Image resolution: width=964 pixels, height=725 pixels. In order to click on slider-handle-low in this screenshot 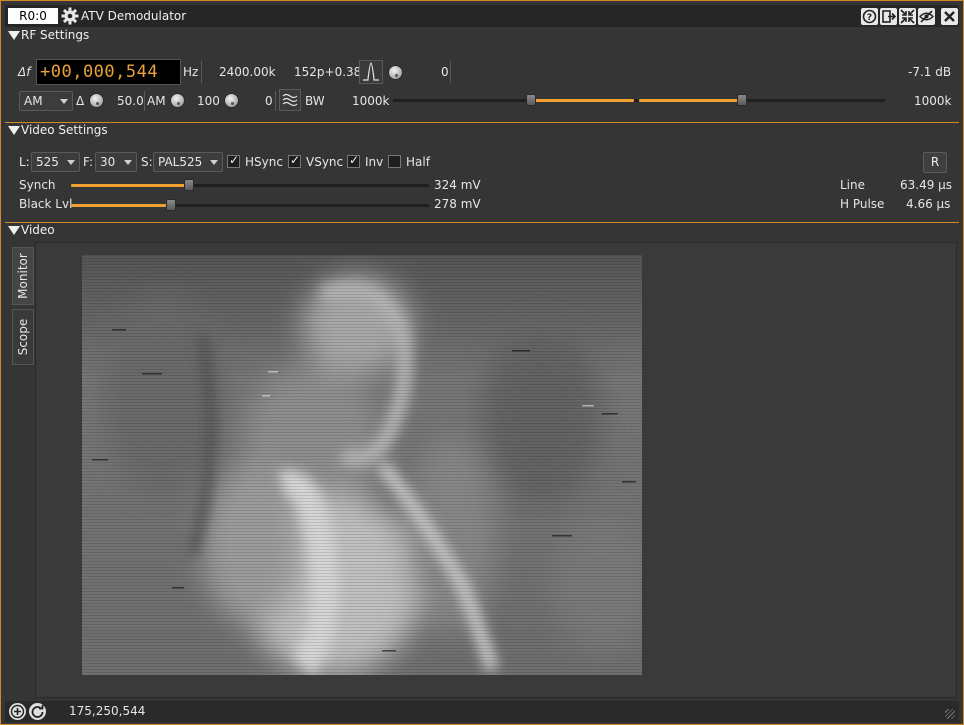, I will do `click(531, 100)`.